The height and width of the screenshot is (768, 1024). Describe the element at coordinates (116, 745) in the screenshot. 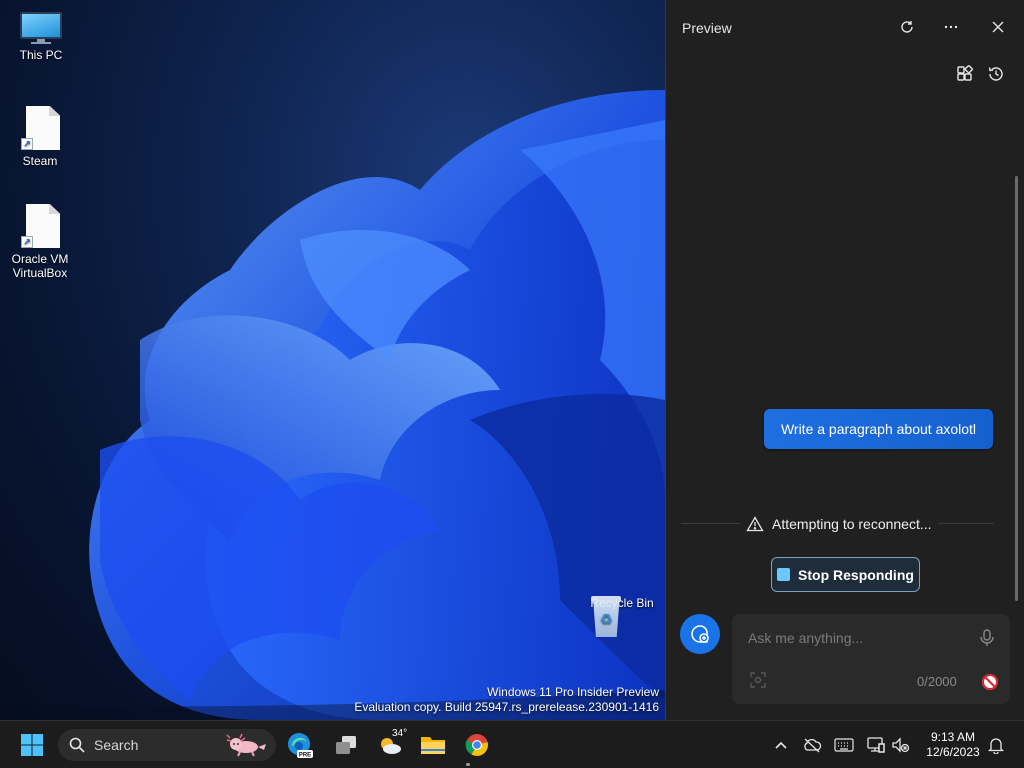

I see `search-label: Search` at that location.